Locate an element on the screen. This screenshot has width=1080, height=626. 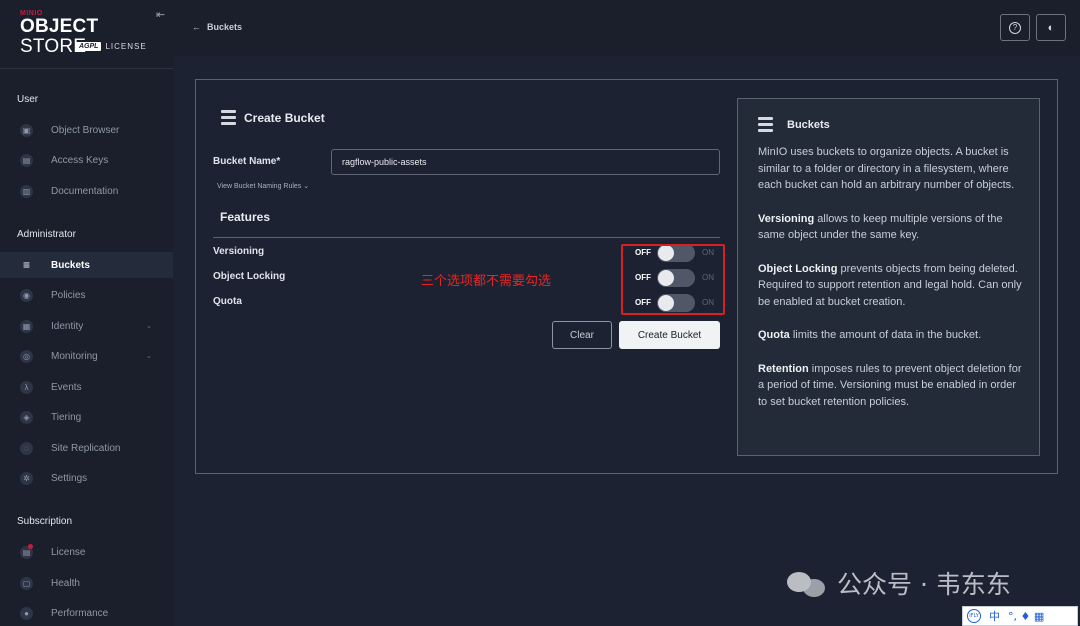
agpl-badge: AGPL is located at coordinates (89, 46).